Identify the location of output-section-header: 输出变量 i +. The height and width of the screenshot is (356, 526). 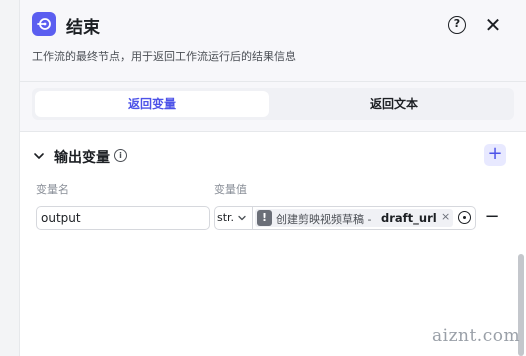
(273, 156).